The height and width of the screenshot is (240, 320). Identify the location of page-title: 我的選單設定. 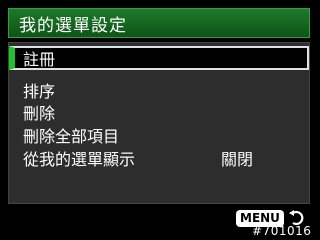
(73, 25).